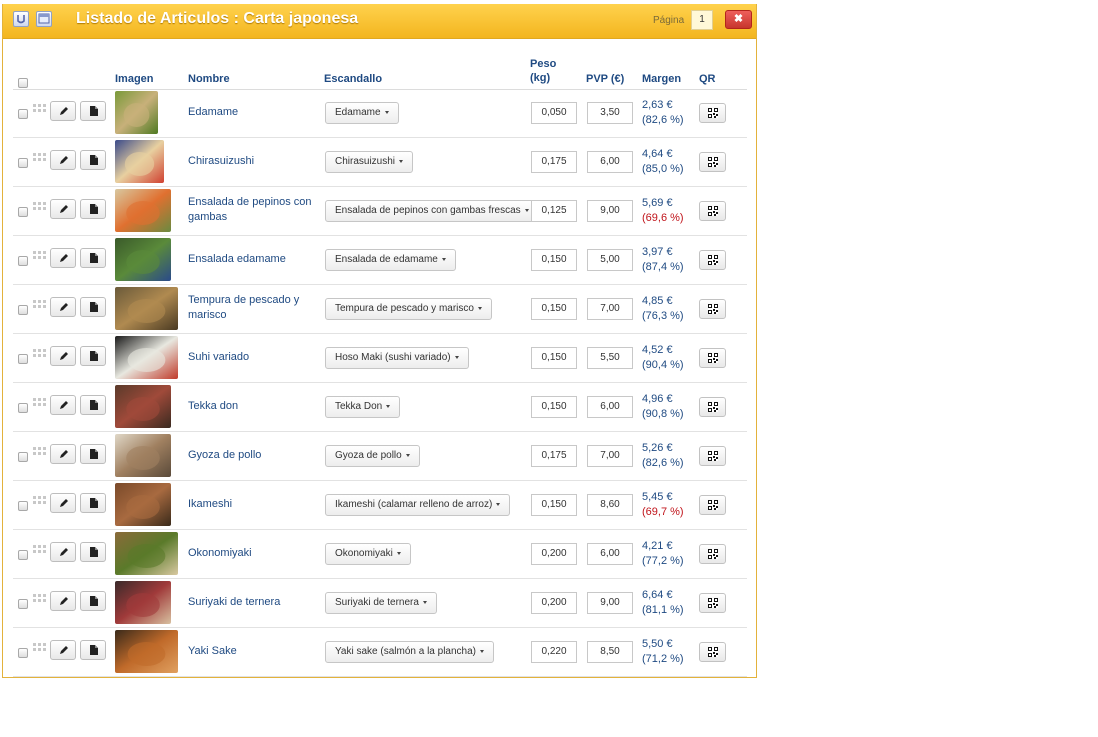 This screenshot has height=737, width=1098. What do you see at coordinates (252, 406) in the screenshot?
I see `article-name-link: Tekka don` at bounding box center [252, 406].